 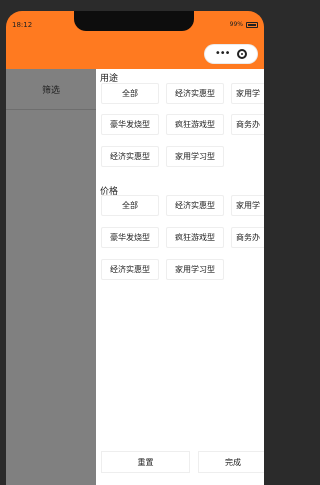 I want to click on price-option-economy: 经济实惠型, so click(x=195, y=205).